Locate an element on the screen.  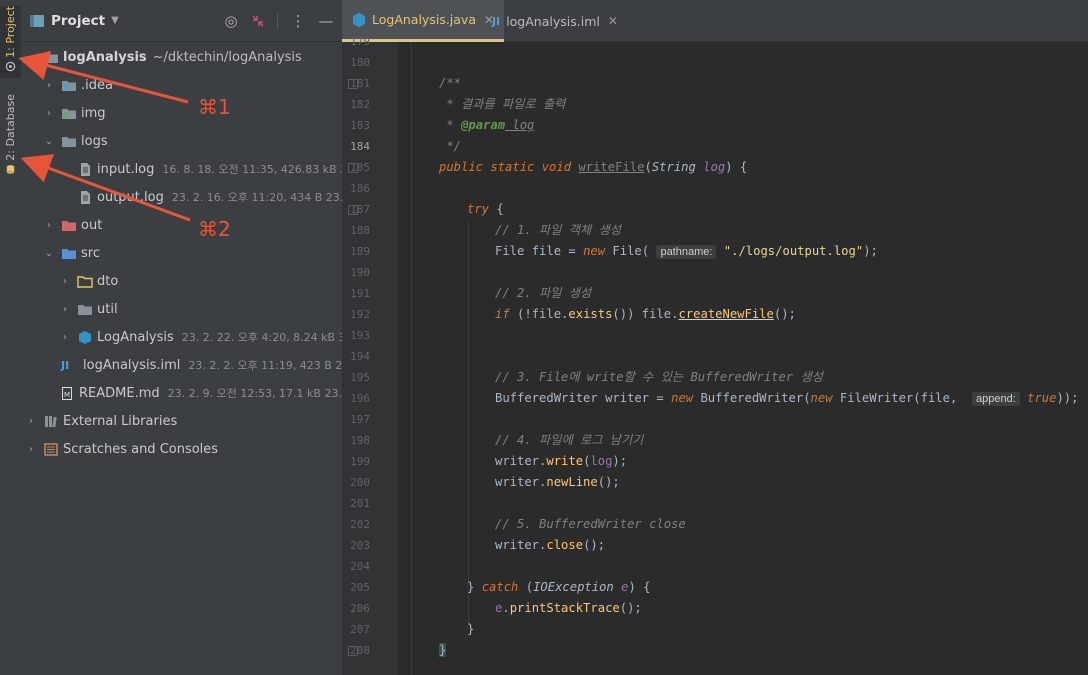
code-line-197: // 4. 파일에 로그 남기기 is located at coordinates (569, 440).